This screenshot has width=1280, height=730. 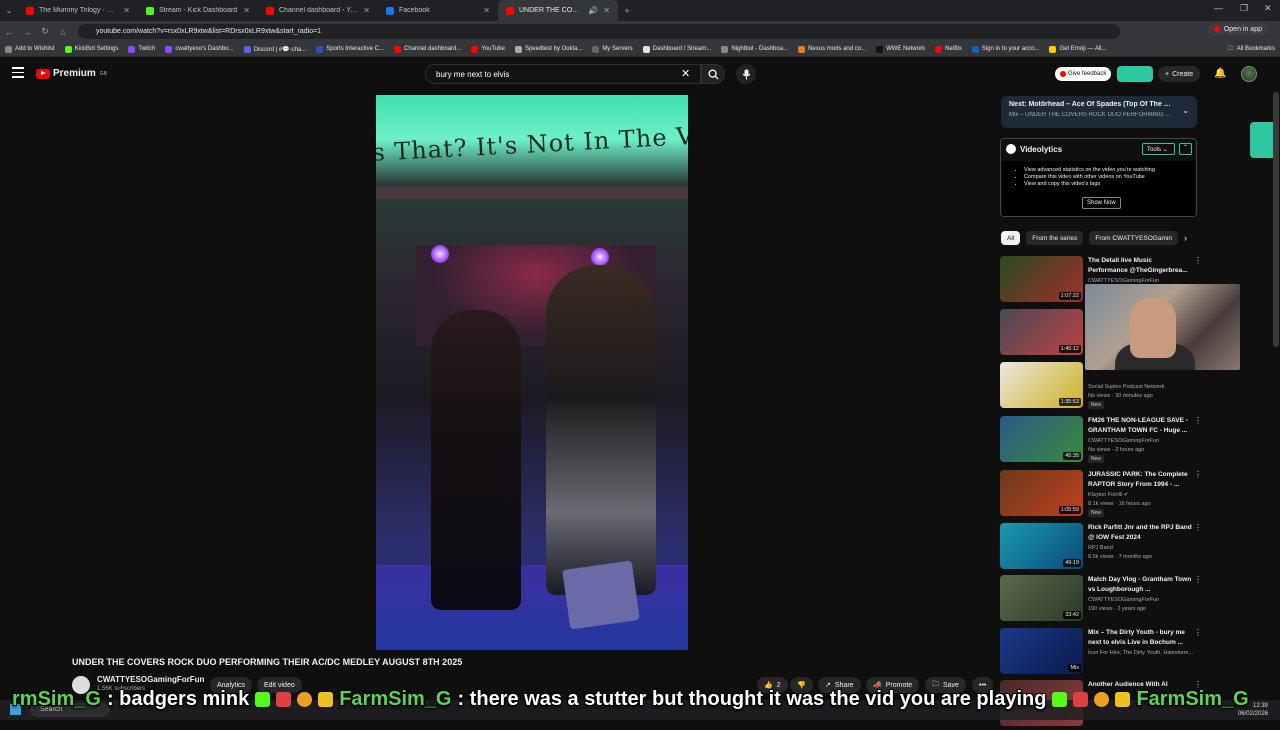 What do you see at coordinates (593, 10) in the screenshot?
I see `mute-icon: 🔊` at bounding box center [593, 10].